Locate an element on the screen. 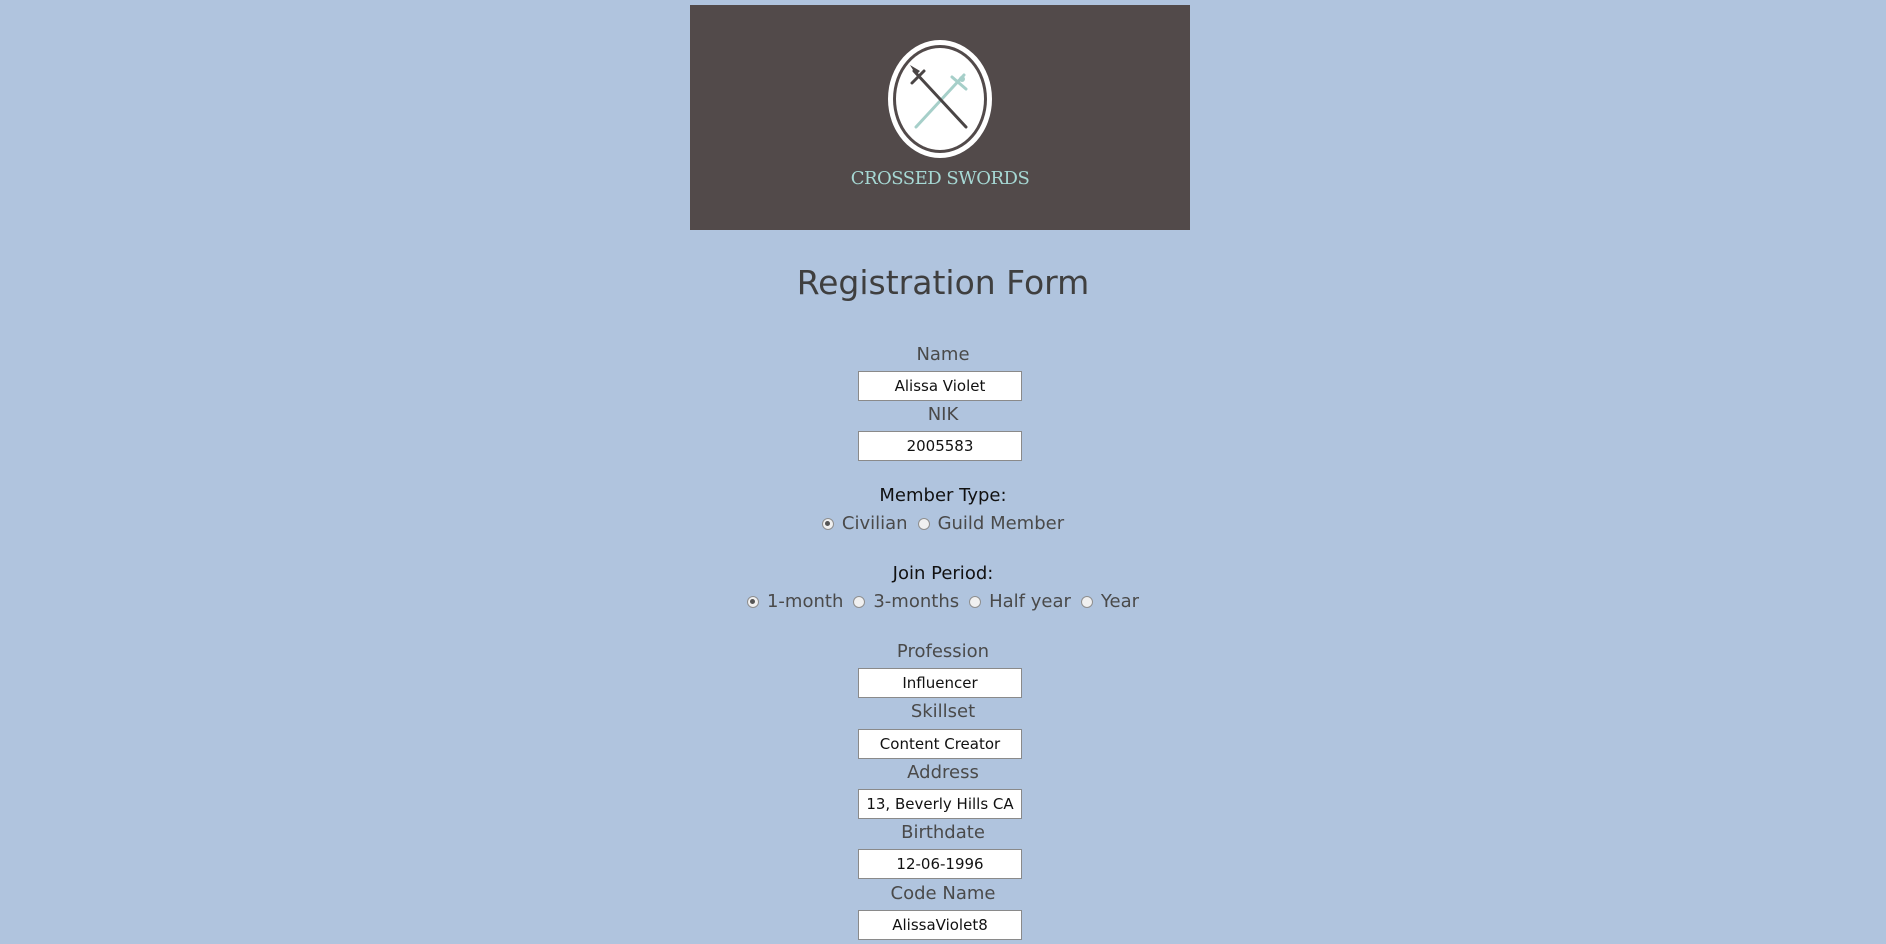  radio-option-guild-member: Guild Member is located at coordinates (991, 523).